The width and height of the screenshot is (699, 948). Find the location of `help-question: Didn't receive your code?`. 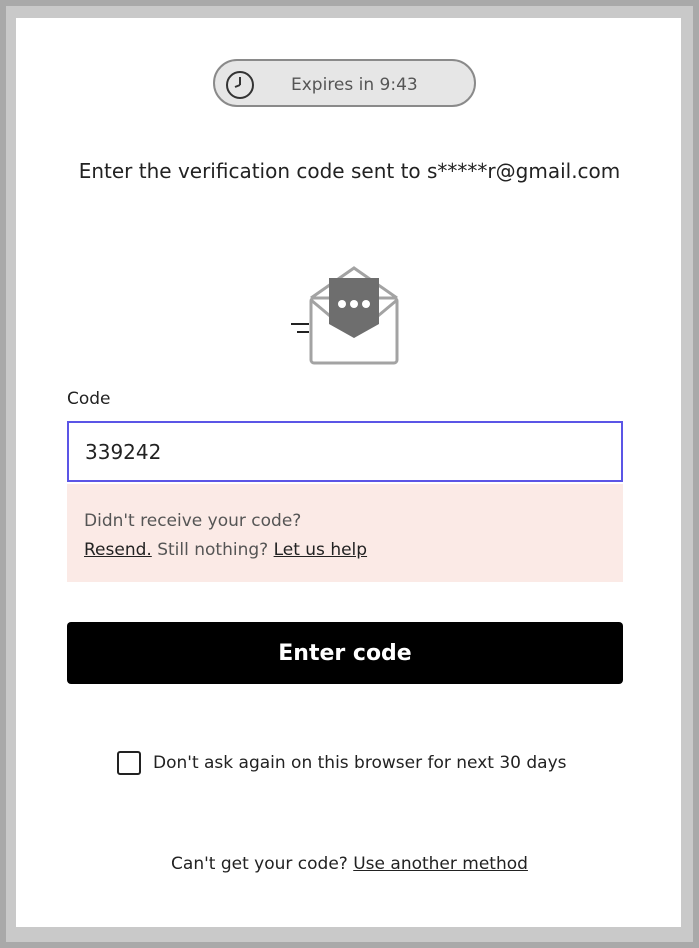

help-question: Didn't receive your code? is located at coordinates (193, 521).